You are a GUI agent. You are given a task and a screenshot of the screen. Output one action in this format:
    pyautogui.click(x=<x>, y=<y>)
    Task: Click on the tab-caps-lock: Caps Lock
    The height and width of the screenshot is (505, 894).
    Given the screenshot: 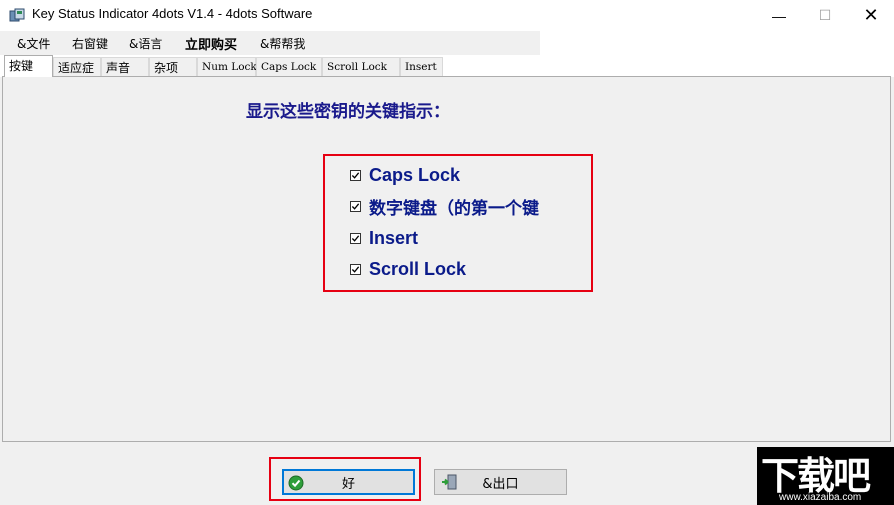 What is the action you would take?
    pyautogui.click(x=289, y=66)
    